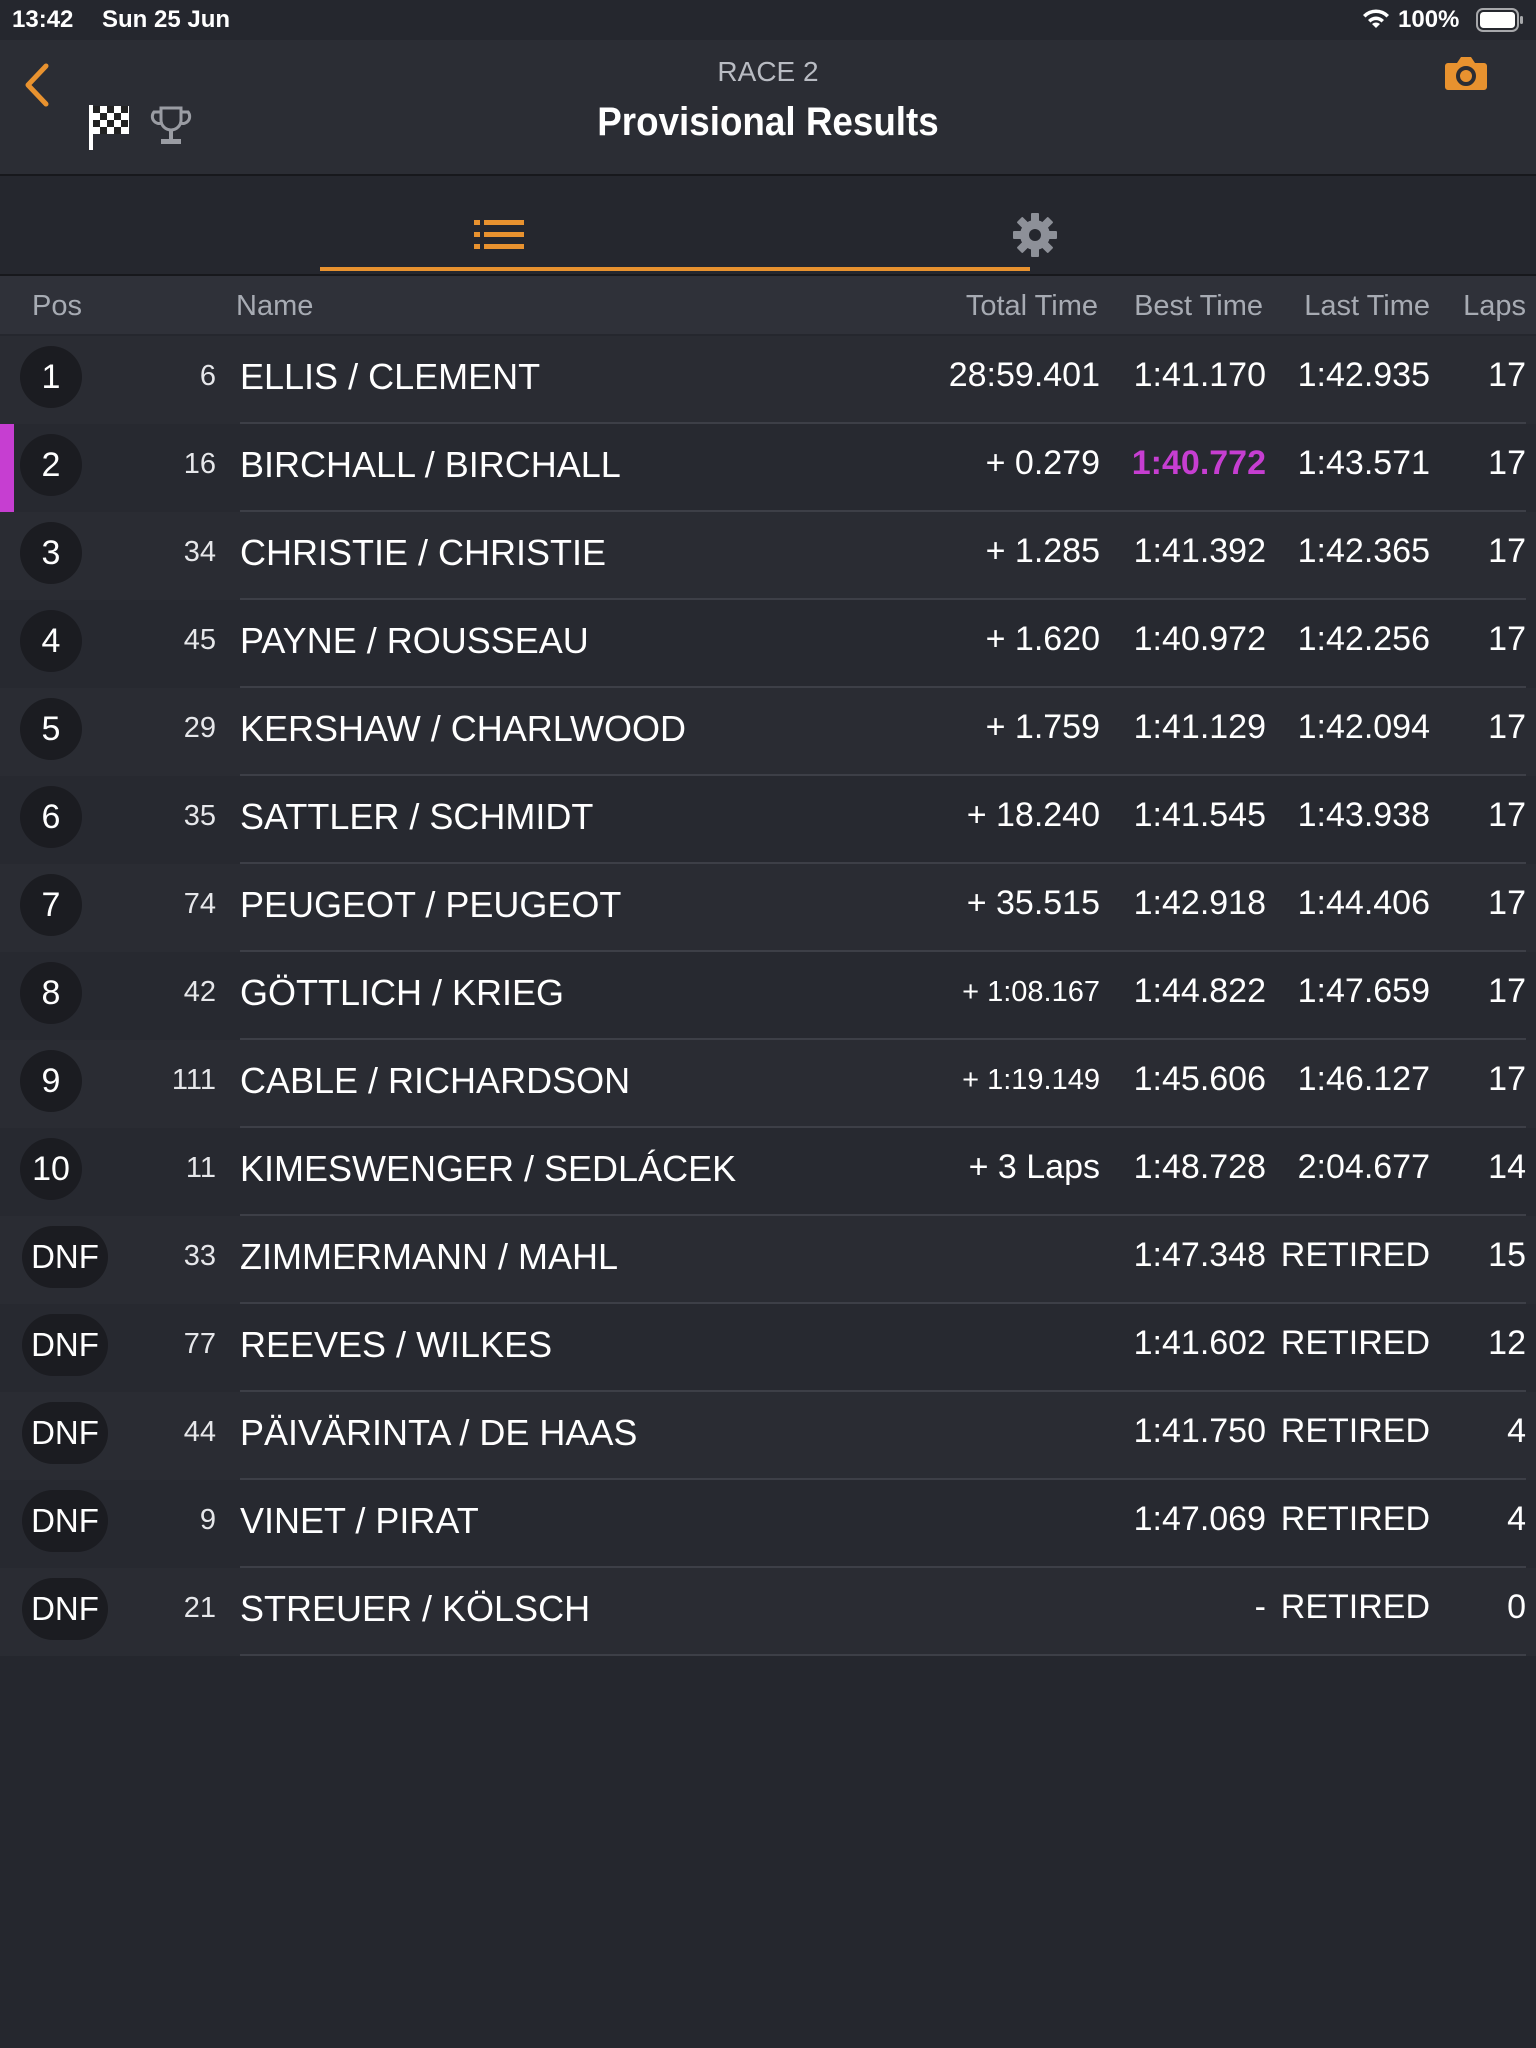 The height and width of the screenshot is (2048, 1536). I want to click on status-bar: 13:42 Sun 25 Jun 100%, so click(768, 20).